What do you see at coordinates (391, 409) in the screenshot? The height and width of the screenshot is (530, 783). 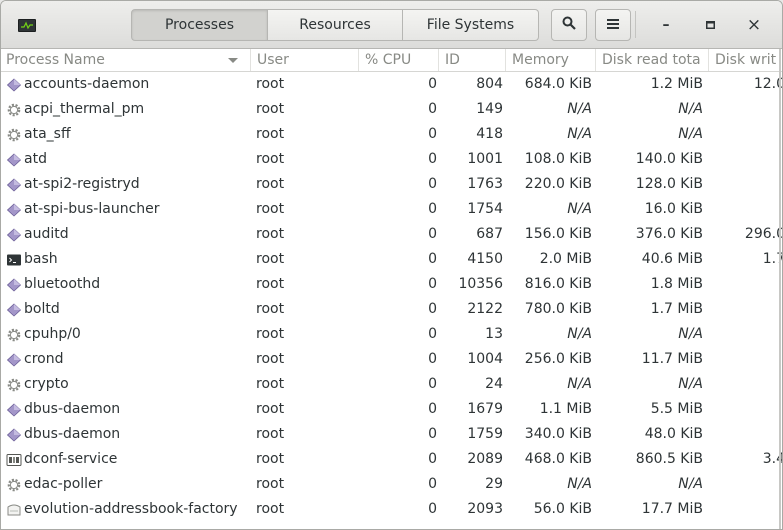 I see `table-row: dbus-daemon root 0 1679 1.1 MiB 5.5 MiB` at bounding box center [391, 409].